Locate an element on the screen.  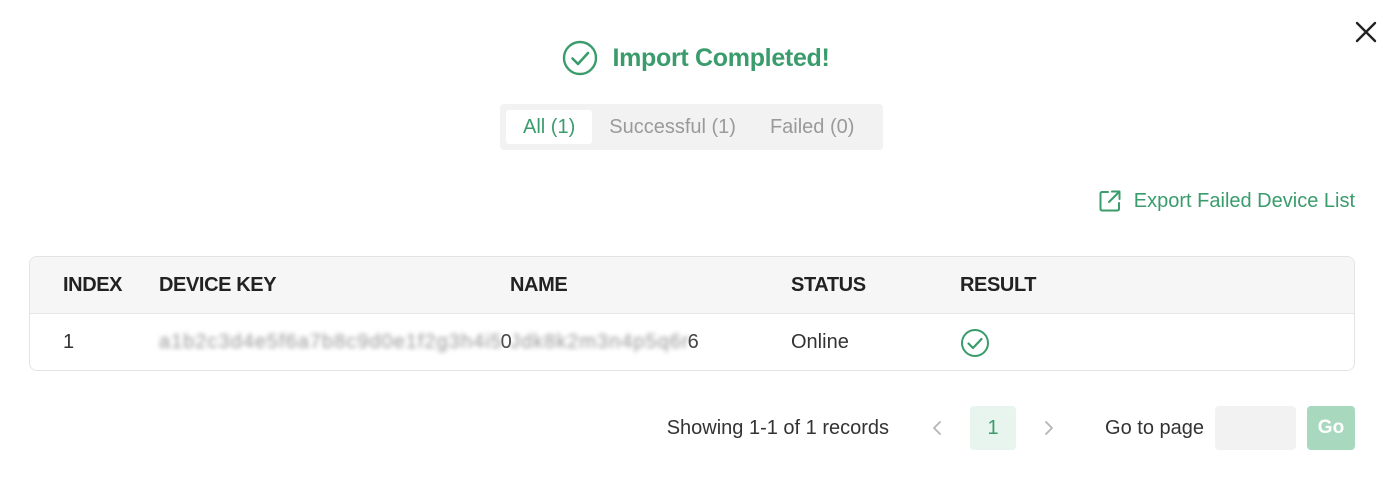
chevron-right-icon is located at coordinates (1049, 428).